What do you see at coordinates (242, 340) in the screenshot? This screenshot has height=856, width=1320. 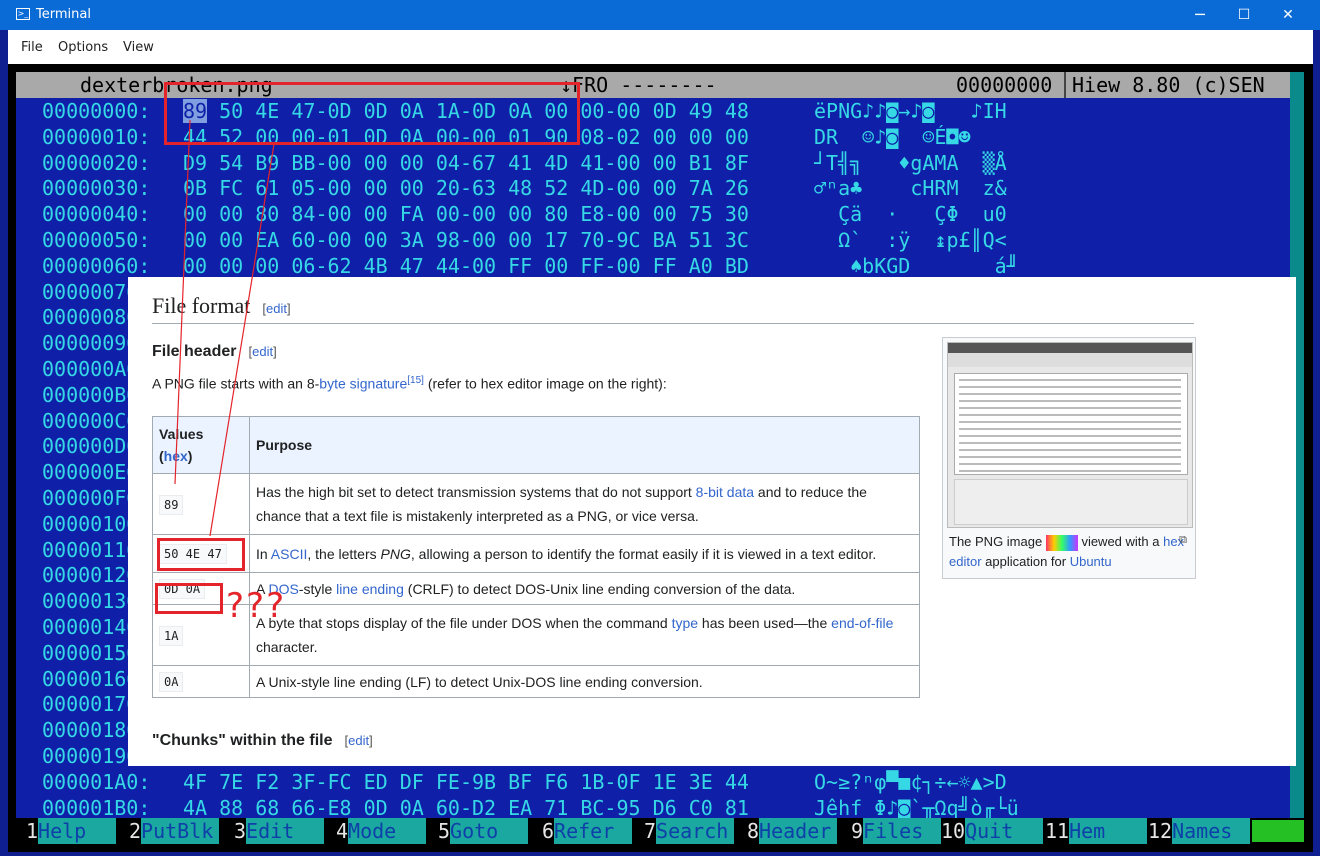 I see `annotation-line-png` at bounding box center [242, 340].